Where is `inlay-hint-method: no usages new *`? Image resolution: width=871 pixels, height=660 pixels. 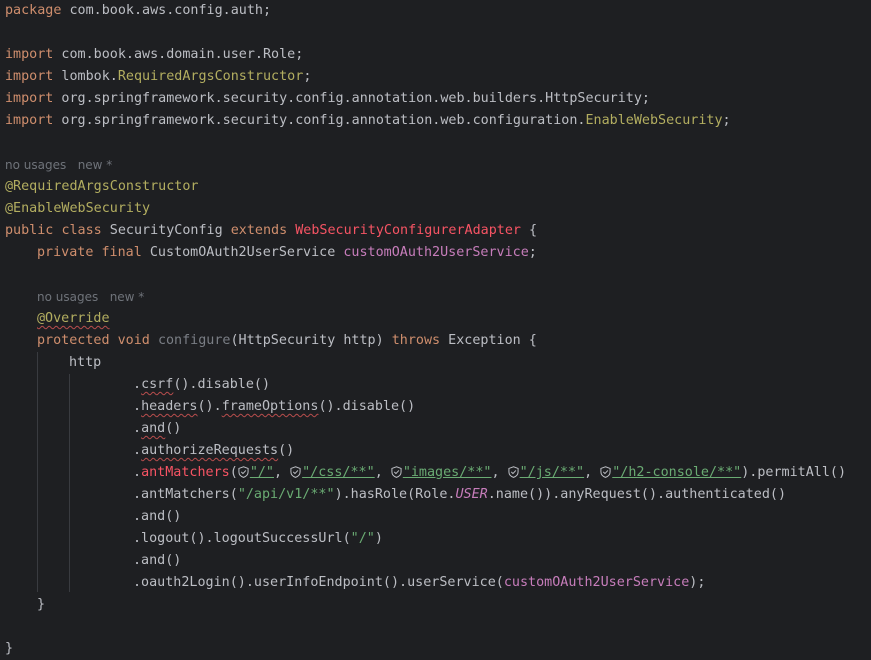
inlay-hint-method: no usages new * is located at coordinates (90, 297).